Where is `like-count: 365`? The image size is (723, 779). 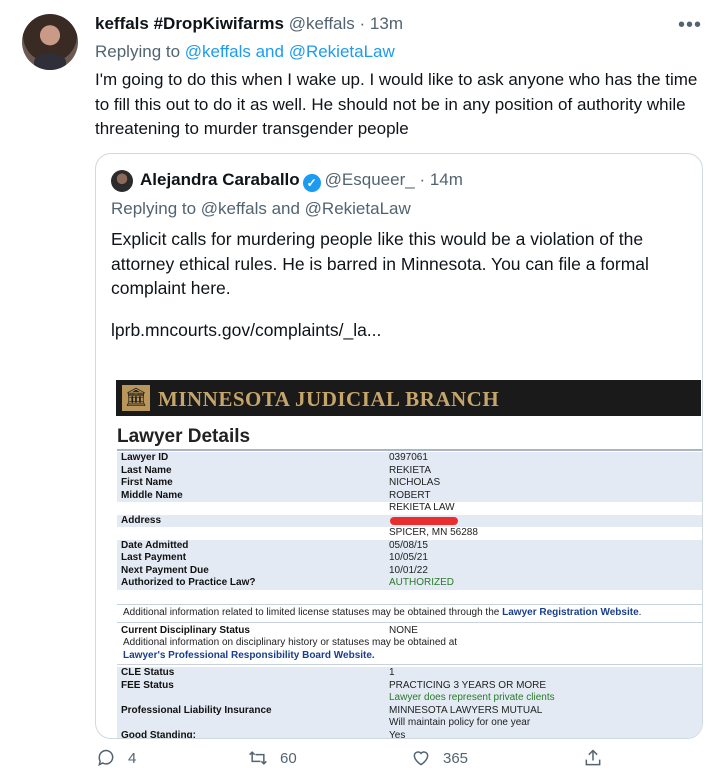
like-count: 365 is located at coordinates (456, 758).